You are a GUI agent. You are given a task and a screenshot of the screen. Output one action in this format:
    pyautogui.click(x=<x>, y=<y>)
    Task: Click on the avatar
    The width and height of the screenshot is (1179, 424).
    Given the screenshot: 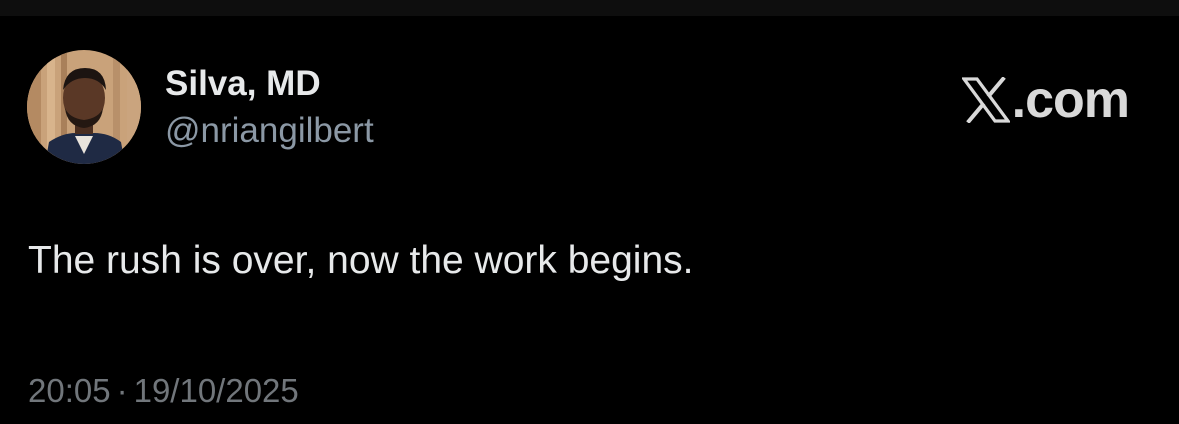 What is the action you would take?
    pyautogui.click(x=84, y=107)
    